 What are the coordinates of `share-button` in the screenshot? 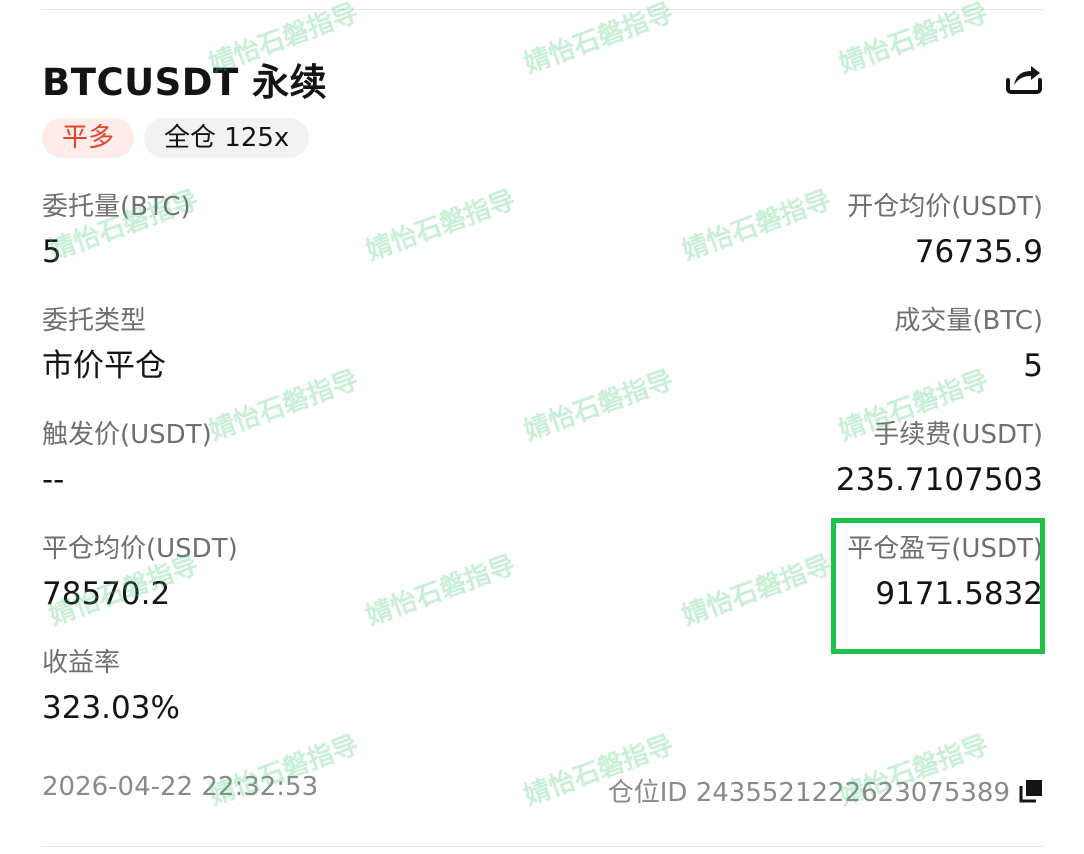 It's located at (1024, 78).